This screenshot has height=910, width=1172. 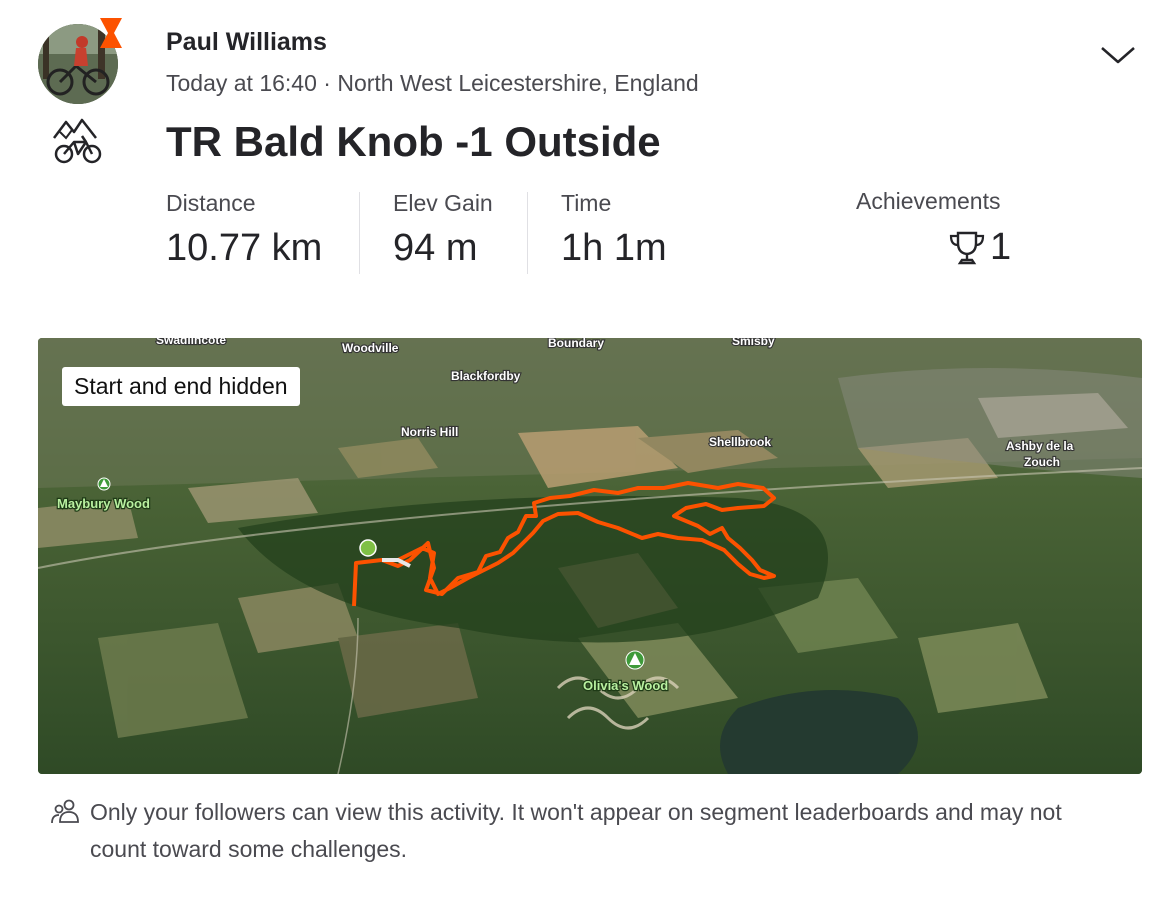 I want to click on mountain-bike-icon, so click(x=77, y=141).